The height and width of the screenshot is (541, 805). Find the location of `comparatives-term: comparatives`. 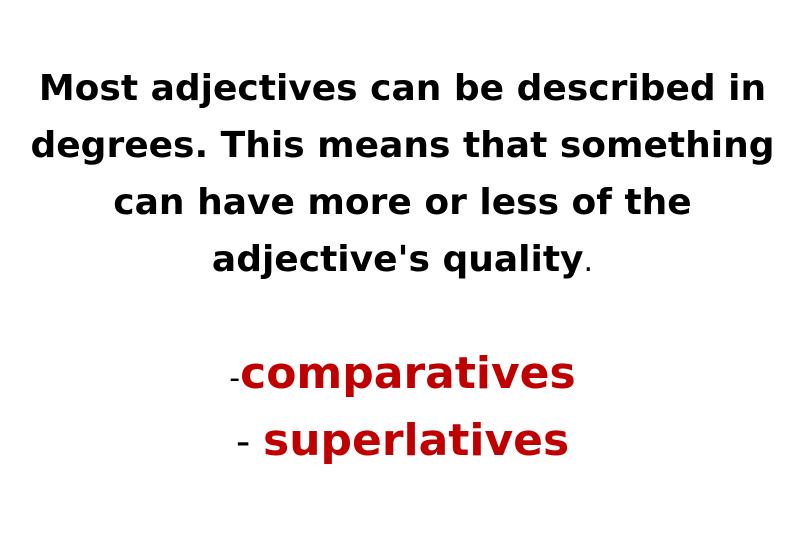

comparatives-term: comparatives is located at coordinates (408, 373).